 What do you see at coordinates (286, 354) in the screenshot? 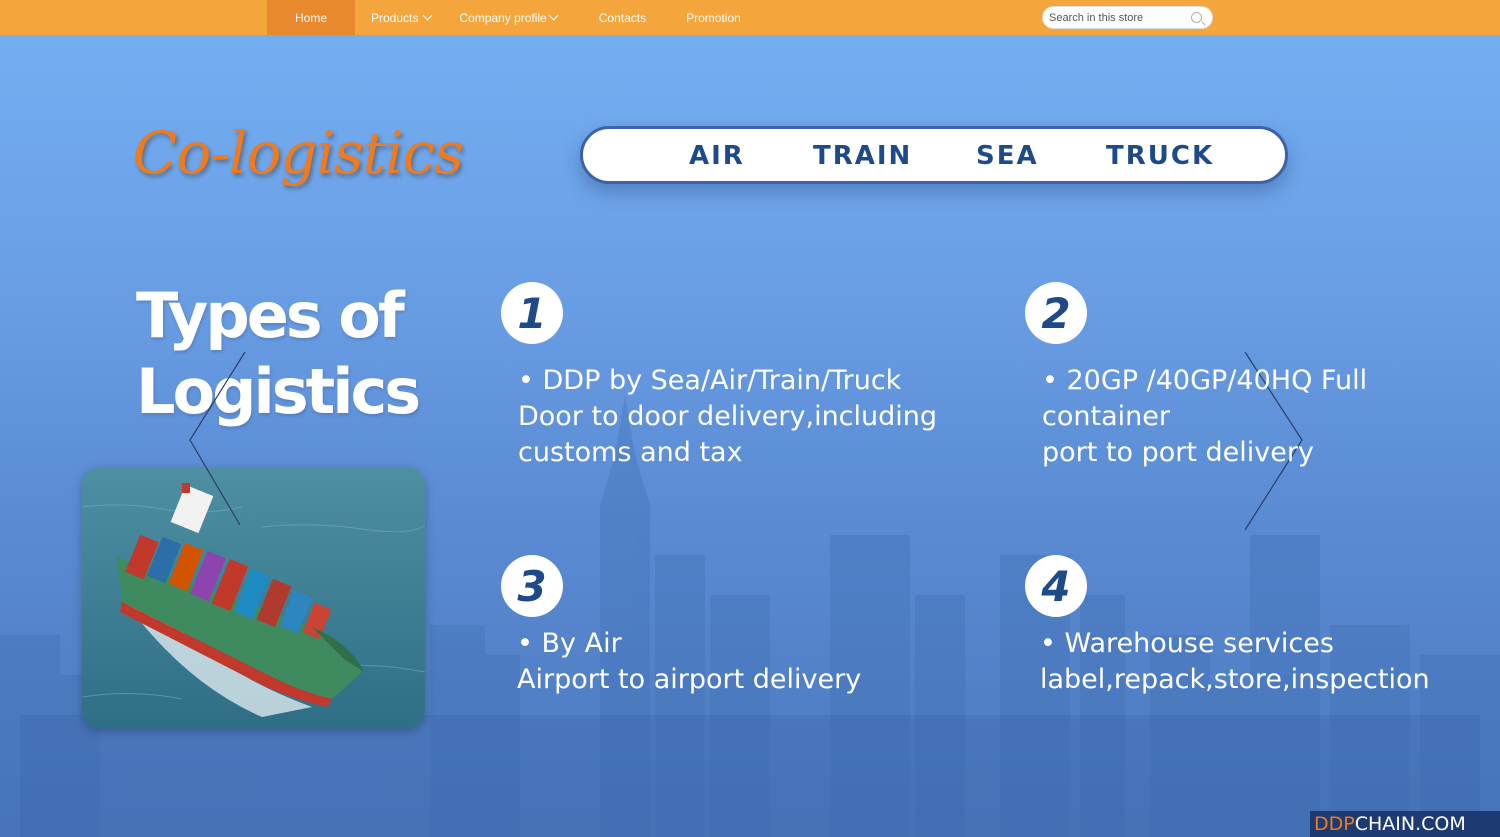
I see `section-title: Types of Logistics` at bounding box center [286, 354].